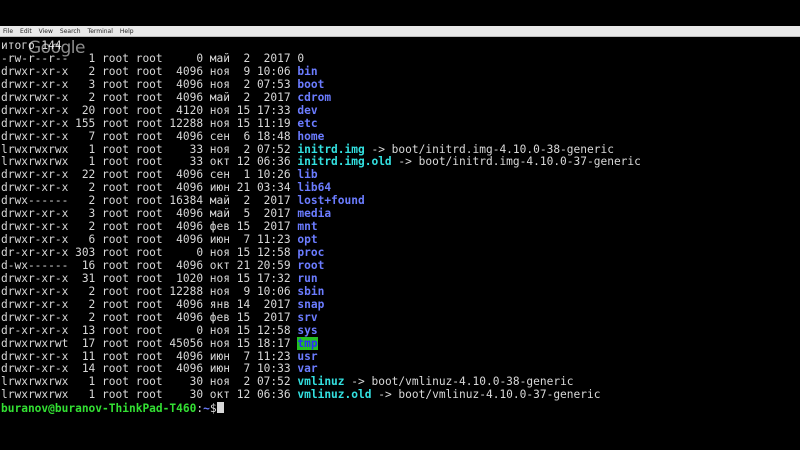 The height and width of the screenshot is (450, 800). Describe the element at coordinates (149, 382) in the screenshot. I see `listing-meta: lrwxrwxrwx 1 root root 30 ноя 2 07:52` at that location.